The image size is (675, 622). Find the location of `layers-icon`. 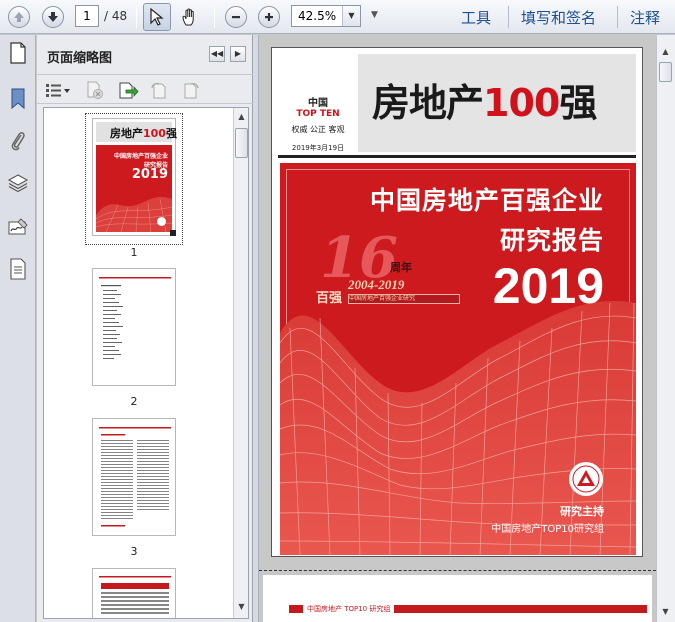

layers-icon is located at coordinates (18, 183).